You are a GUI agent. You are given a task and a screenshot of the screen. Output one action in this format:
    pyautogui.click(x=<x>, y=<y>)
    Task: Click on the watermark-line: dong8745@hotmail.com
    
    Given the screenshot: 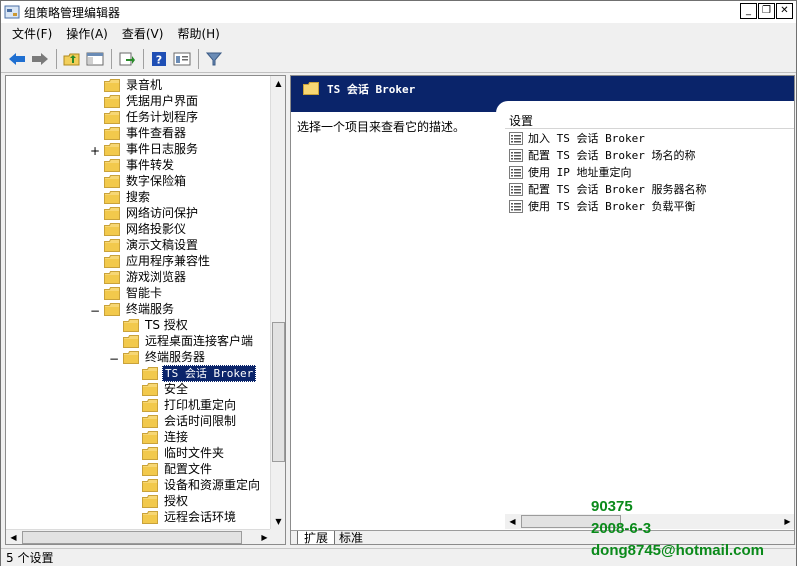 What is the action you would take?
    pyautogui.click(x=677, y=550)
    